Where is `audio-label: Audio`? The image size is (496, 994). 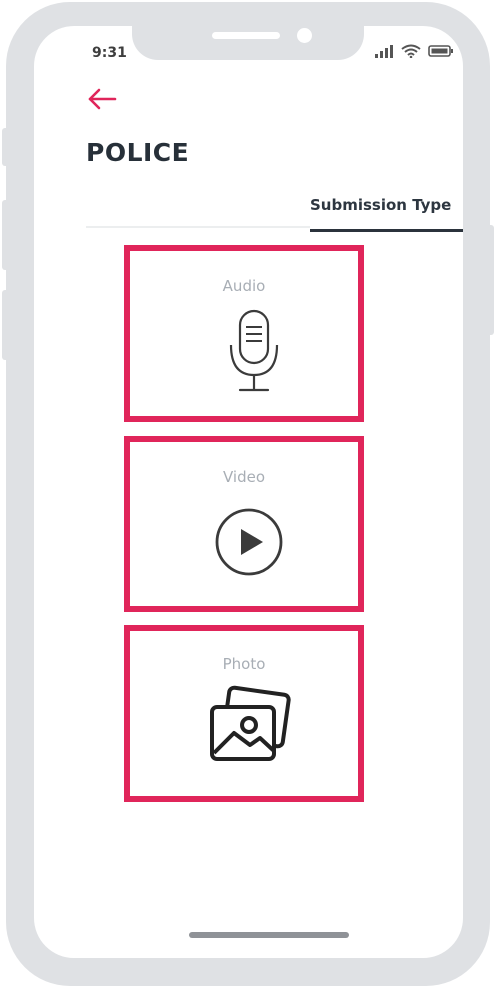
audio-label: Audio is located at coordinates (244, 286).